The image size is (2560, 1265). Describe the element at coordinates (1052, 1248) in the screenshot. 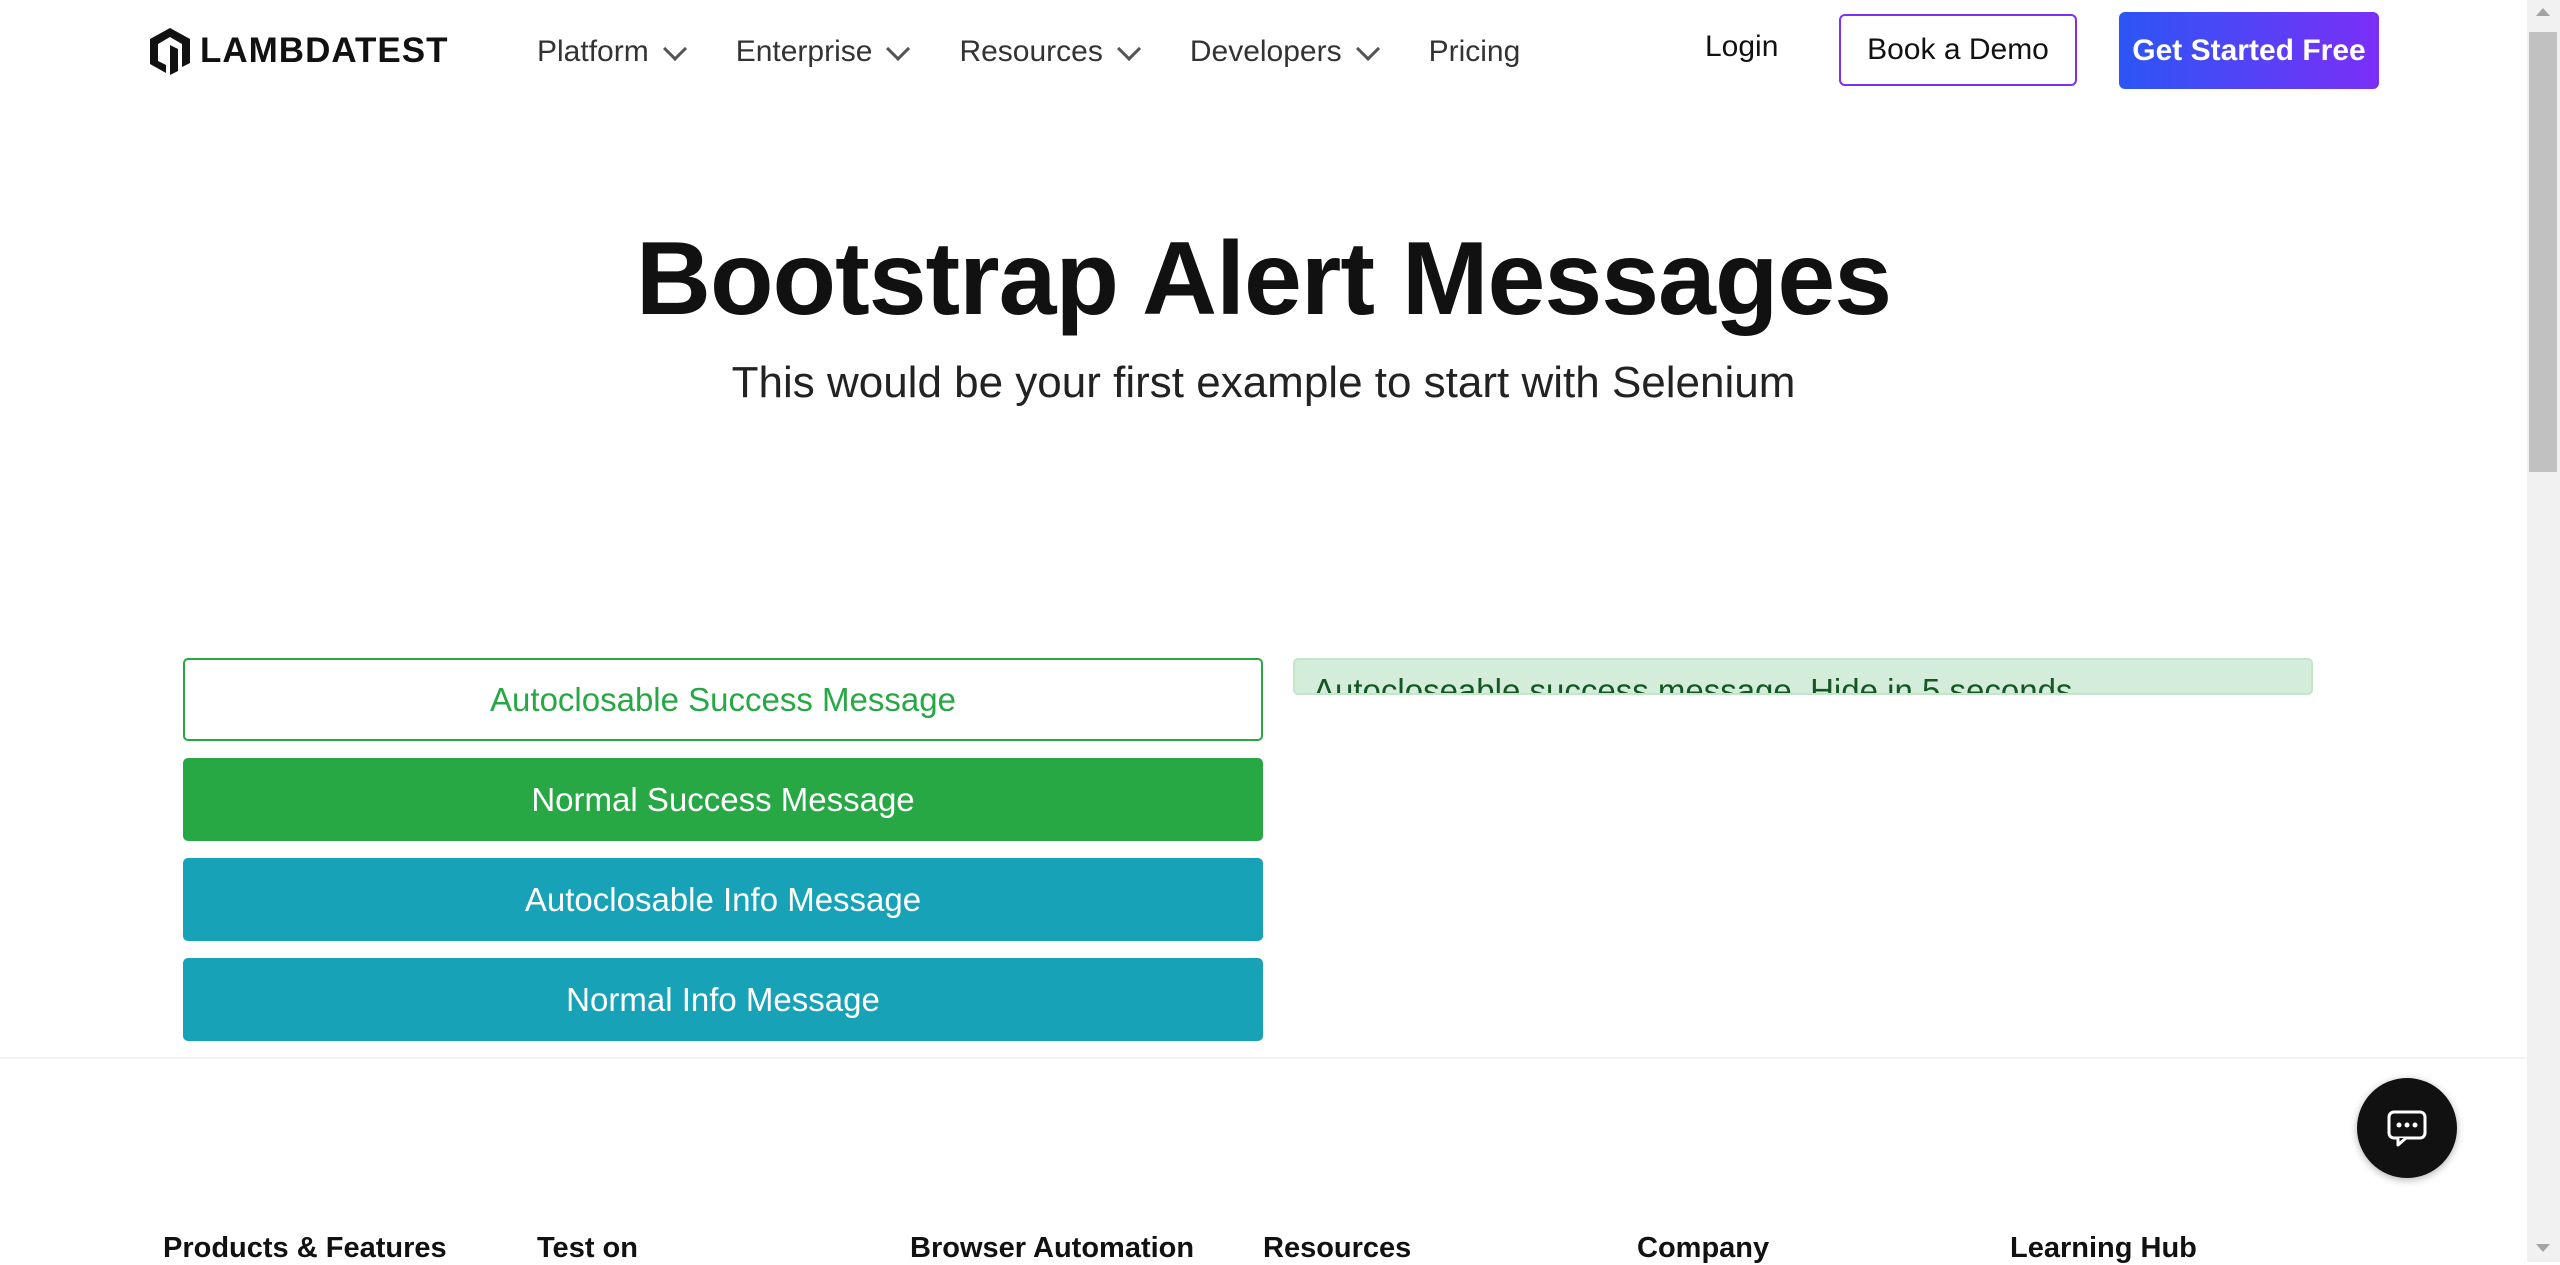

I see `footer-heading-browser-automation: Browser Automation` at that location.